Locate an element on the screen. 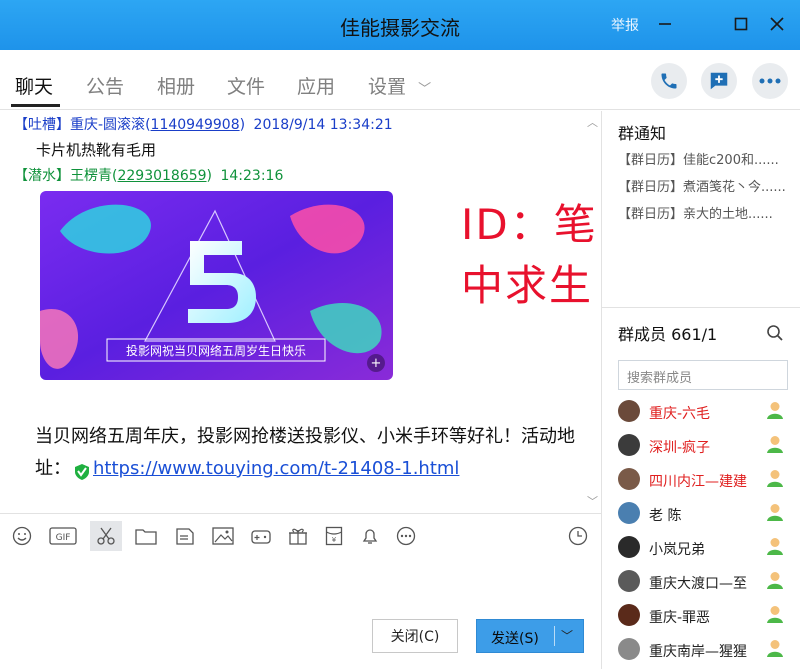 This screenshot has width=800, height=669. activity-link: https://www.touying.com/t-21408-1.html is located at coordinates (276, 468).